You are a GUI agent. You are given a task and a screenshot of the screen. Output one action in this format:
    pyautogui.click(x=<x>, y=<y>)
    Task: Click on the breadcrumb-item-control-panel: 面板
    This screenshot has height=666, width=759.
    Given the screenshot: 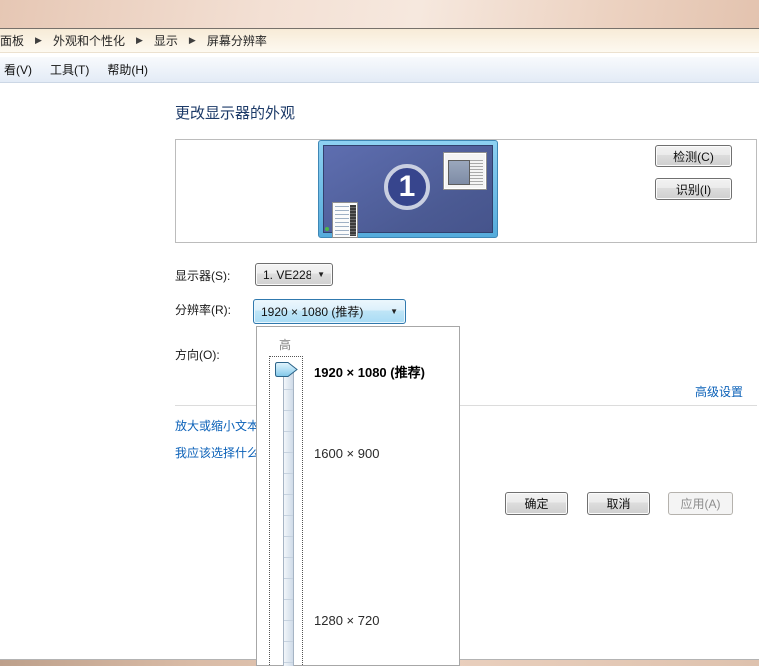 What is the action you would take?
    pyautogui.click(x=12, y=40)
    